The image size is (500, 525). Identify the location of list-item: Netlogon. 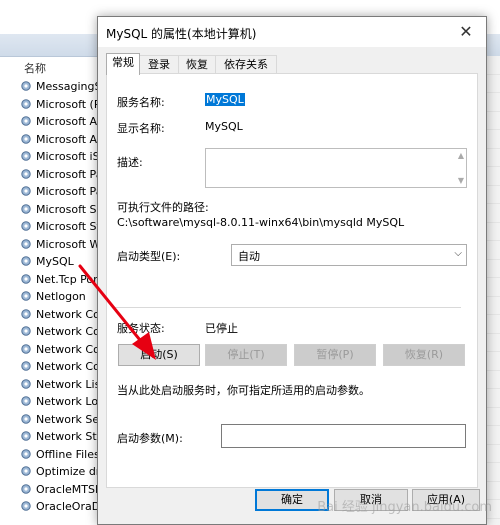
(60, 297).